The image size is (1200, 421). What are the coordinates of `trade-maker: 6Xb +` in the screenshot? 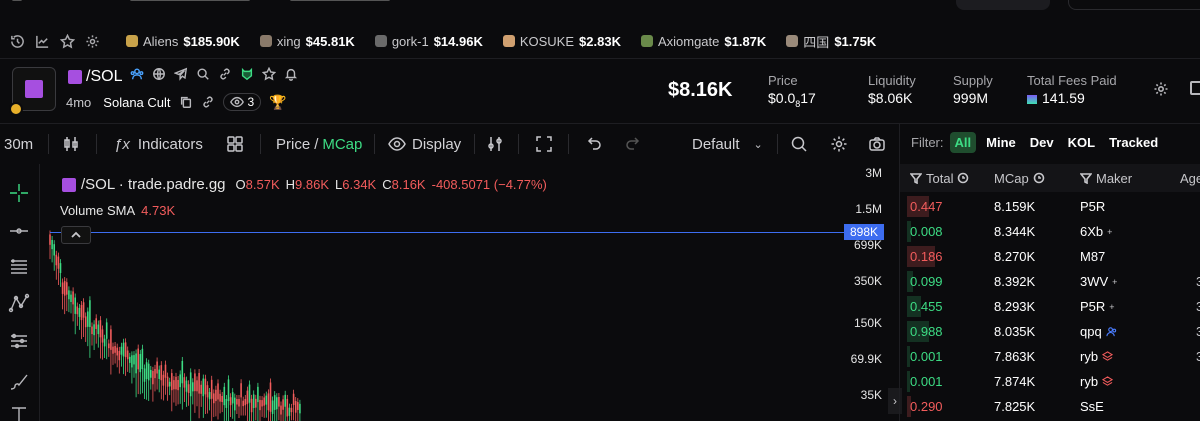 It's located at (1096, 231).